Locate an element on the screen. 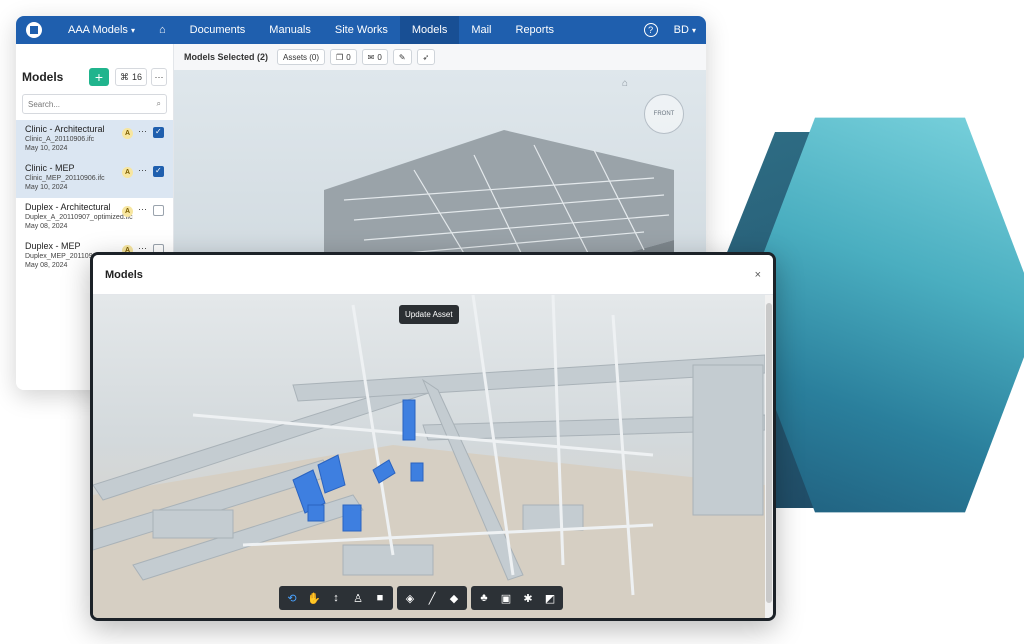  assets-label: Assets (0) is located at coordinates (301, 57).